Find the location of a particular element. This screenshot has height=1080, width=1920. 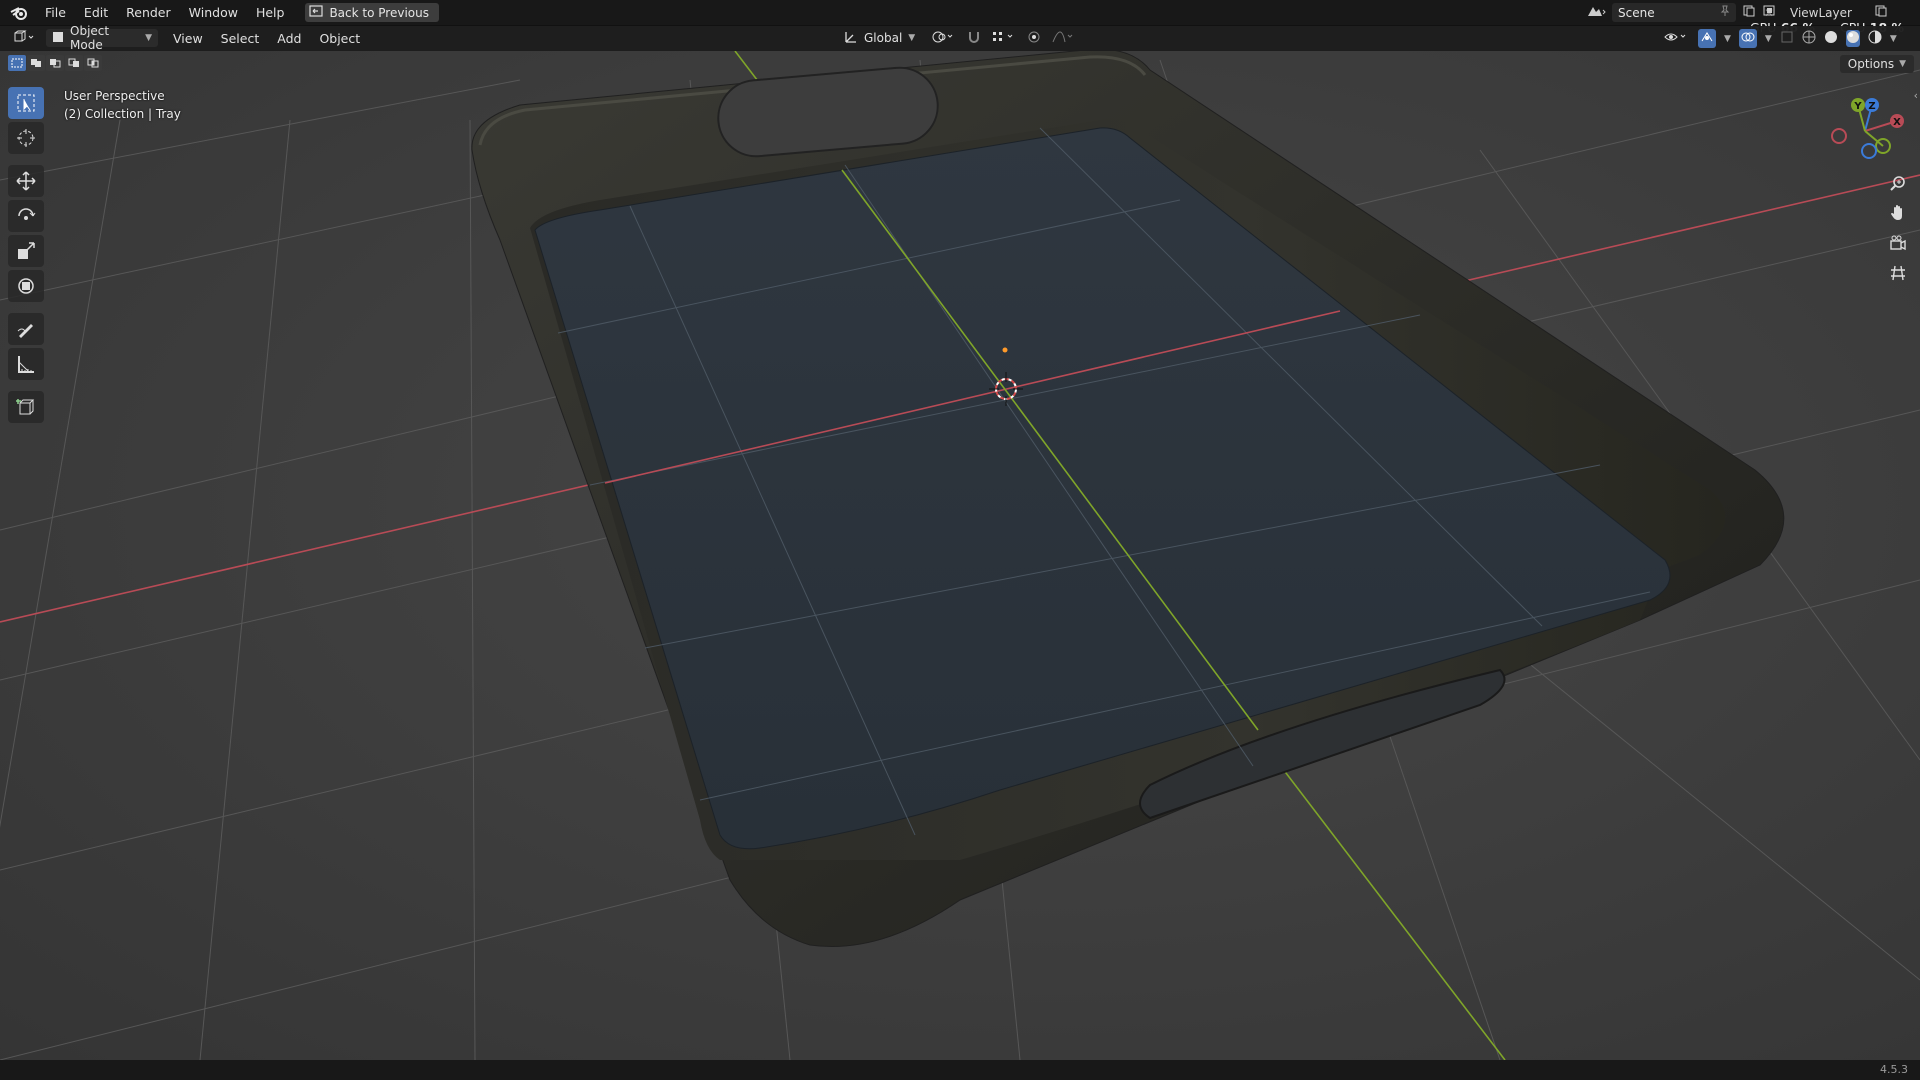

collection-label: (2) Collection | Tray is located at coordinates (122, 114).